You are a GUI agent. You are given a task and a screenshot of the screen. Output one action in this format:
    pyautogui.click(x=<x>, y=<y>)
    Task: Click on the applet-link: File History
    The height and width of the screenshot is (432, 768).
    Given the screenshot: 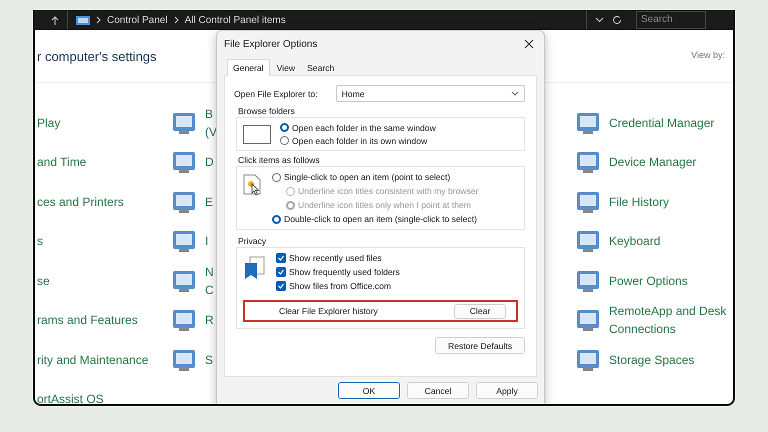 What is the action you would take?
    pyautogui.click(x=639, y=201)
    